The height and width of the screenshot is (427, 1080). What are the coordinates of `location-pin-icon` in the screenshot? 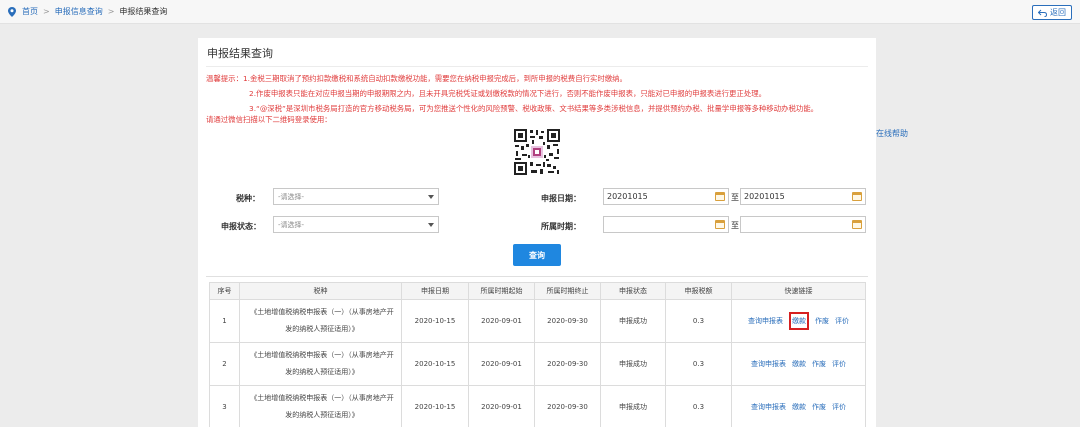 It's located at (12, 11).